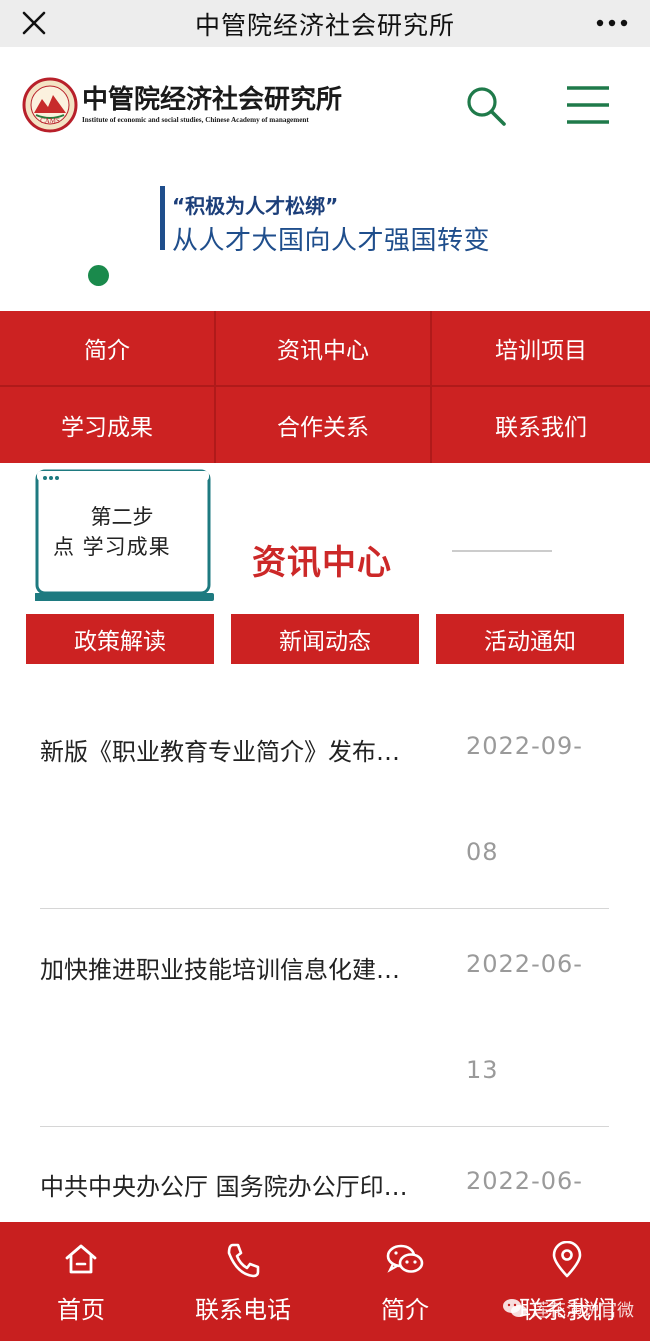 This screenshot has height=1341, width=650. Describe the element at coordinates (108, 425) in the screenshot. I see `nav-learning-results: 学习成果` at that location.